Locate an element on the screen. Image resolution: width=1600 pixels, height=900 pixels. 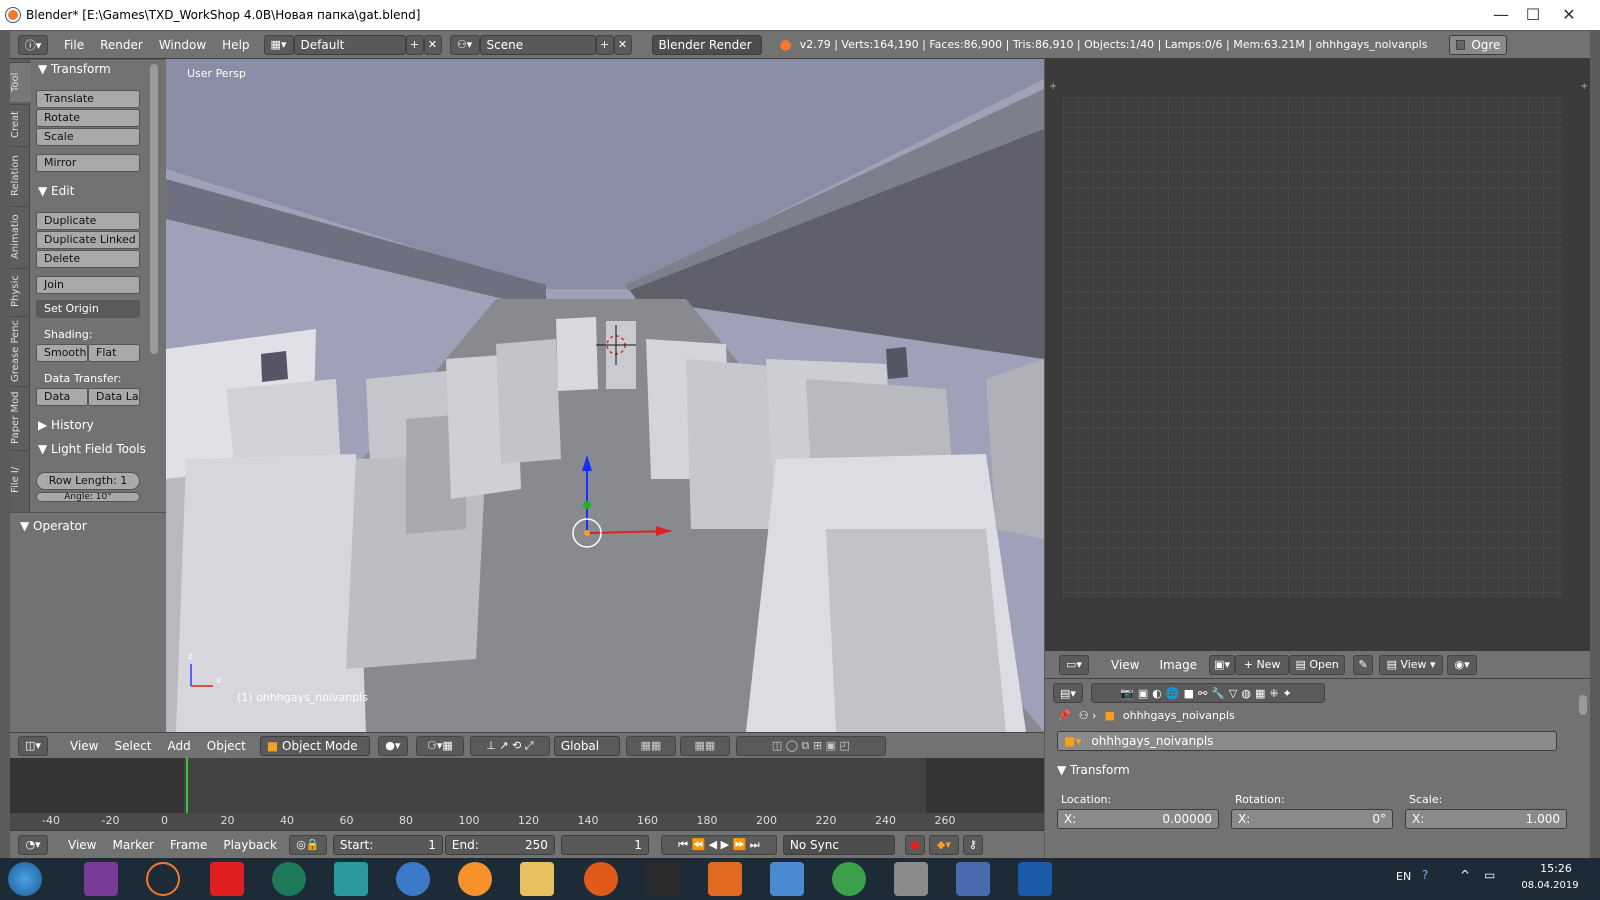
image-menu-image: Image is located at coordinates (1178, 665).